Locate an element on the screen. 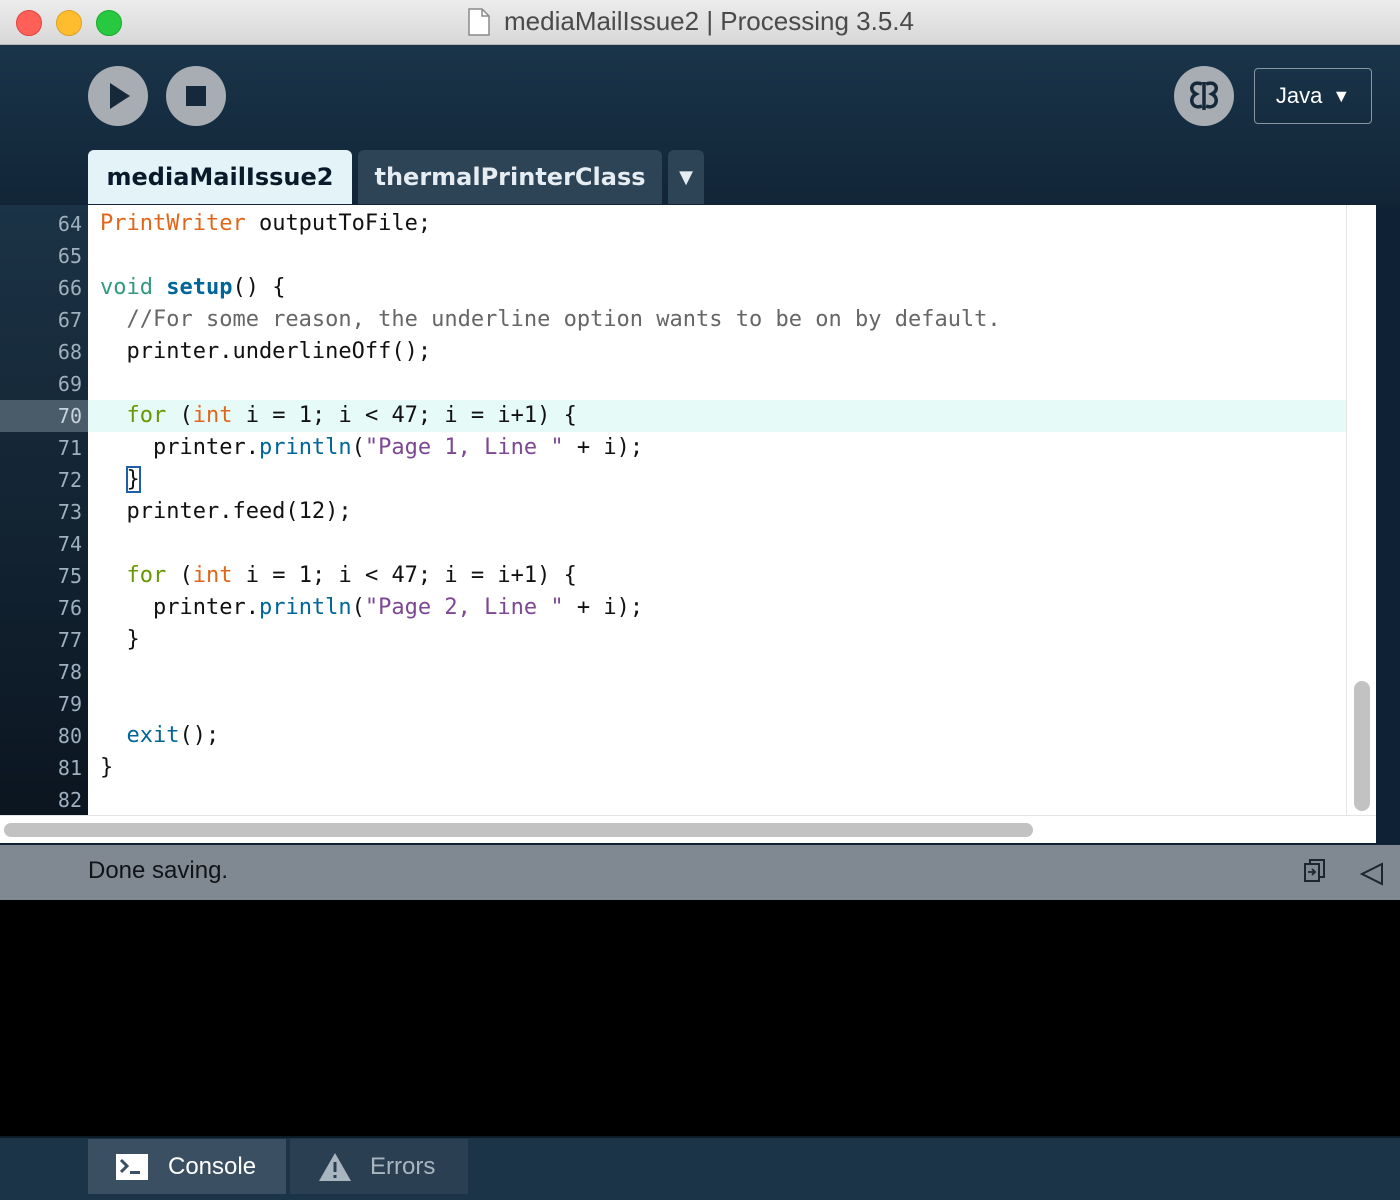 The height and width of the screenshot is (1200, 1400). horizontal-scrollbar-thumb is located at coordinates (518, 830).